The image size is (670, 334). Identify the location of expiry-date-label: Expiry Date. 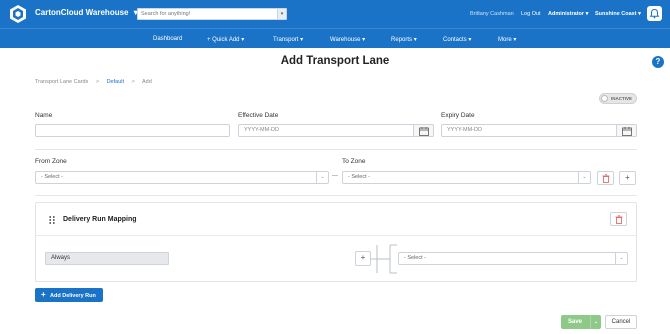
(458, 115).